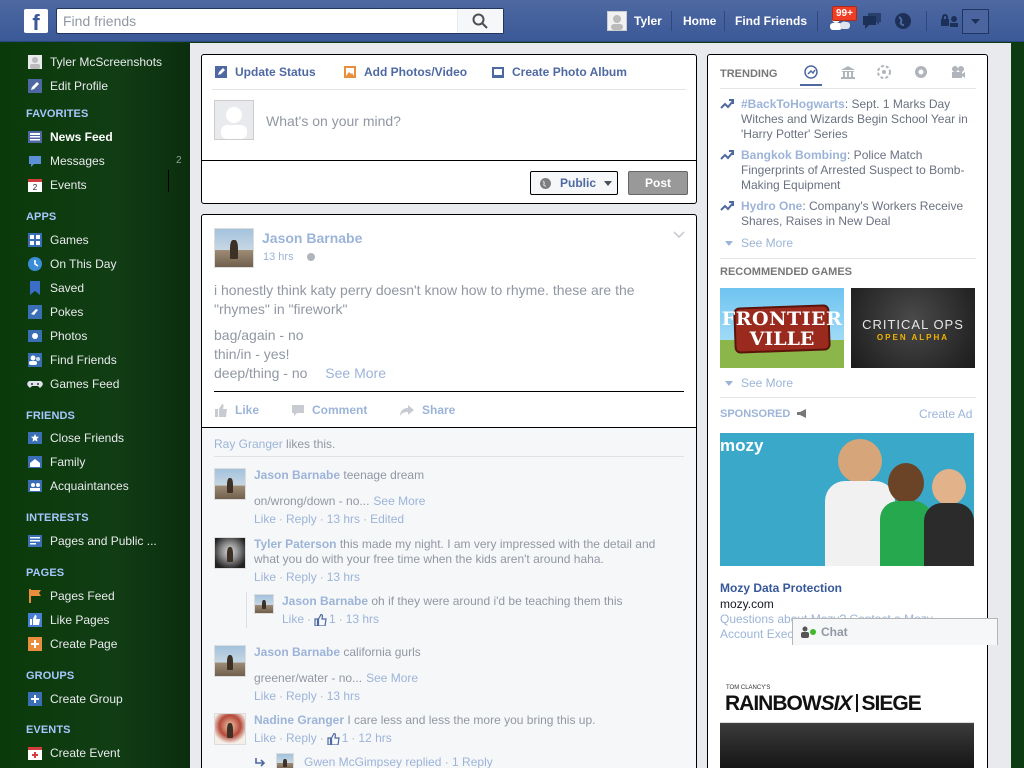  Describe the element at coordinates (847, 724) in the screenshot. I see `ad2-image: TOM CLANCY'S RAINBOWSIX SIEGE` at that location.